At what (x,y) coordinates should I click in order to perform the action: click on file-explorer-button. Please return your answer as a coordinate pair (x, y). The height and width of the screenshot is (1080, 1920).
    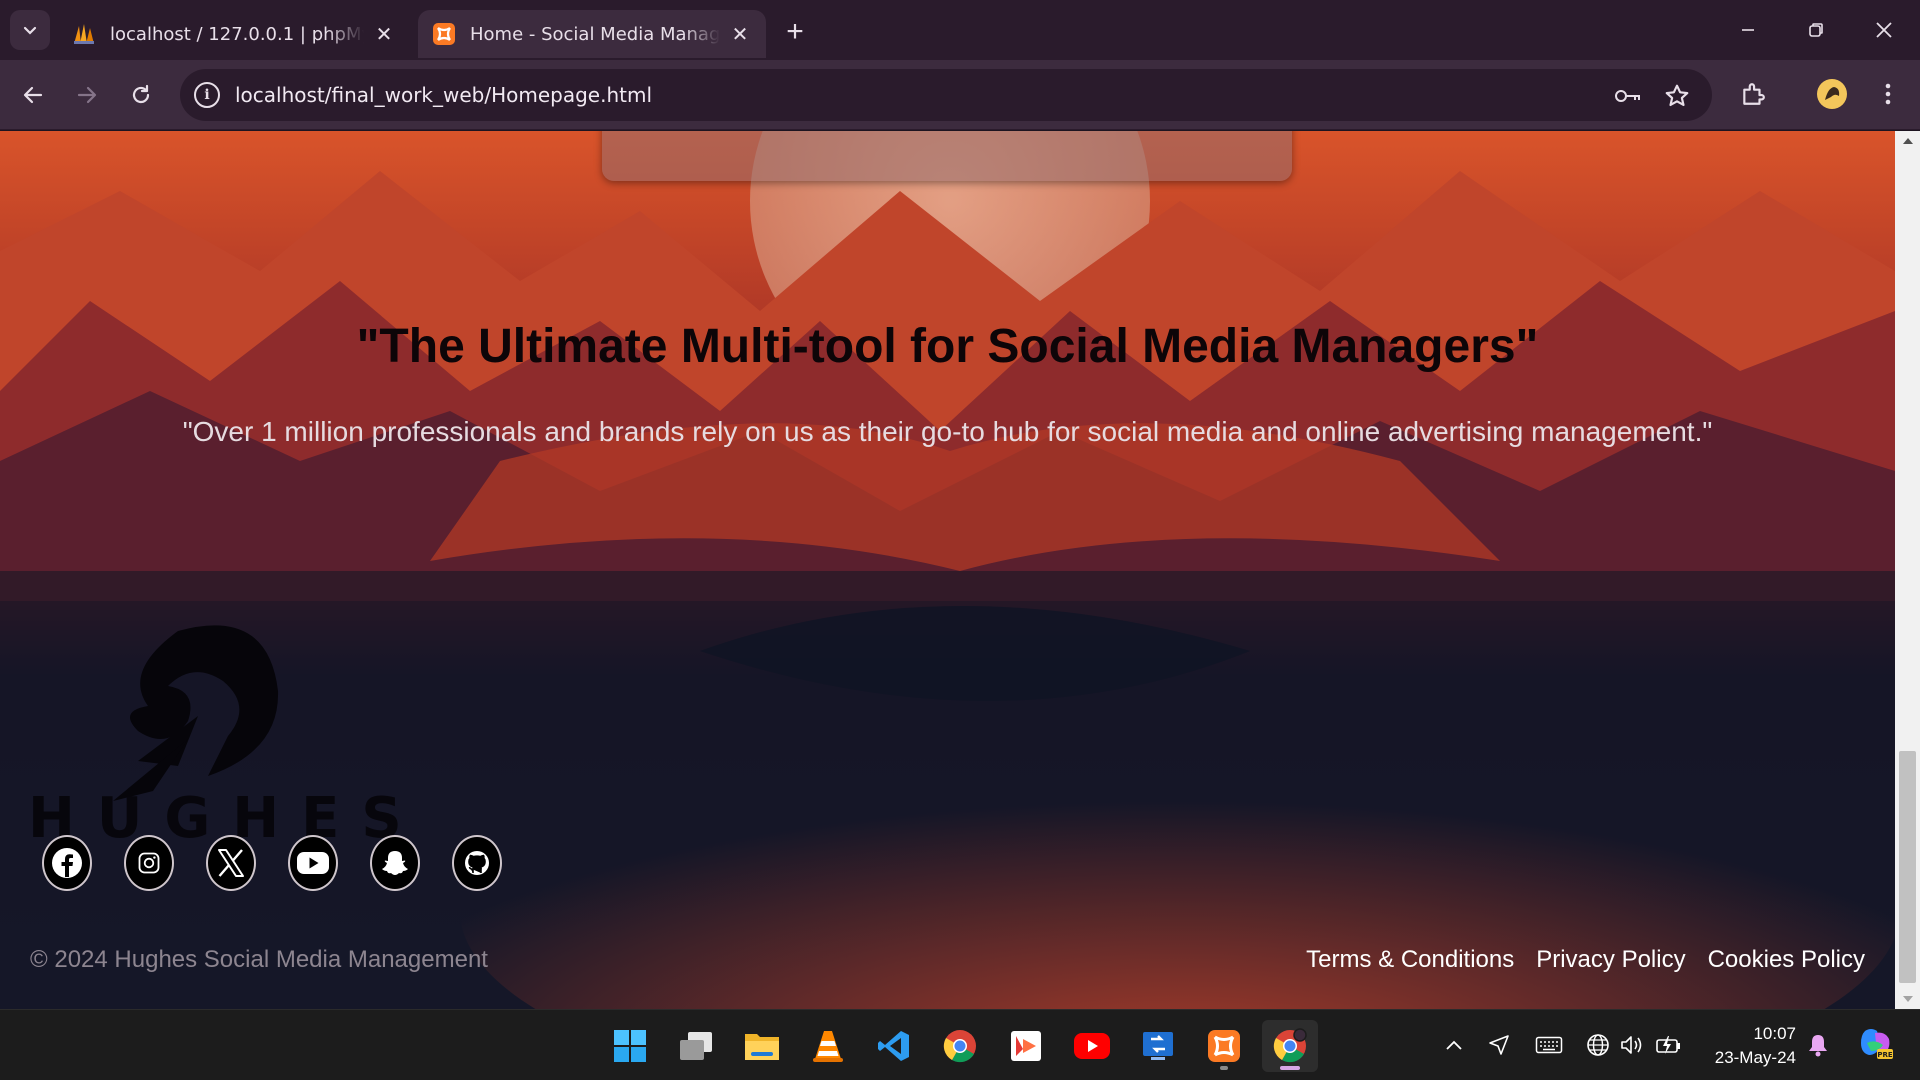
    Looking at the image, I should click on (762, 1046).